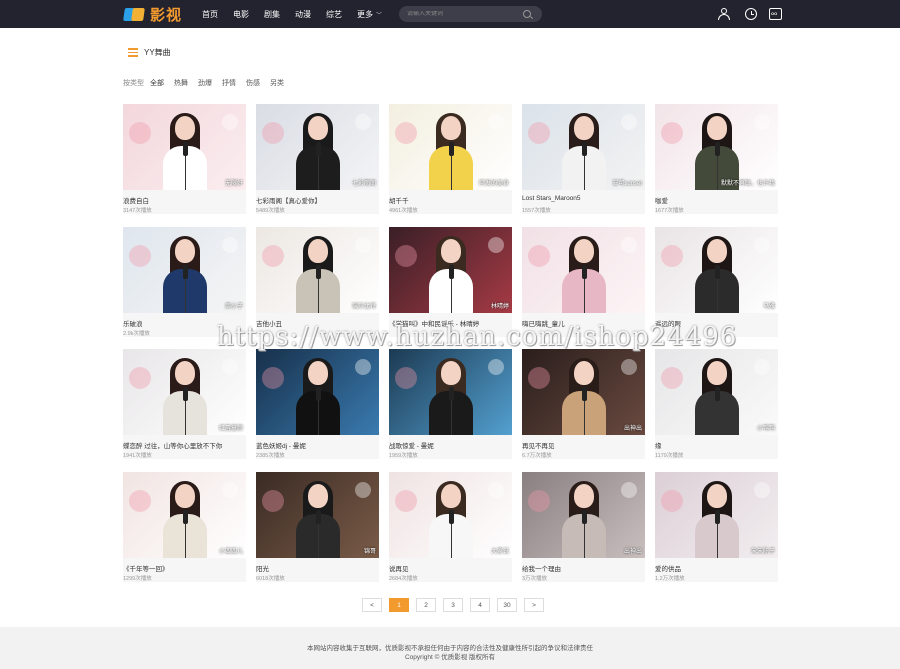 This screenshot has height=669, width=900. What do you see at coordinates (184, 200) in the screenshot?
I see `video-title: 浪费自白` at bounding box center [184, 200].